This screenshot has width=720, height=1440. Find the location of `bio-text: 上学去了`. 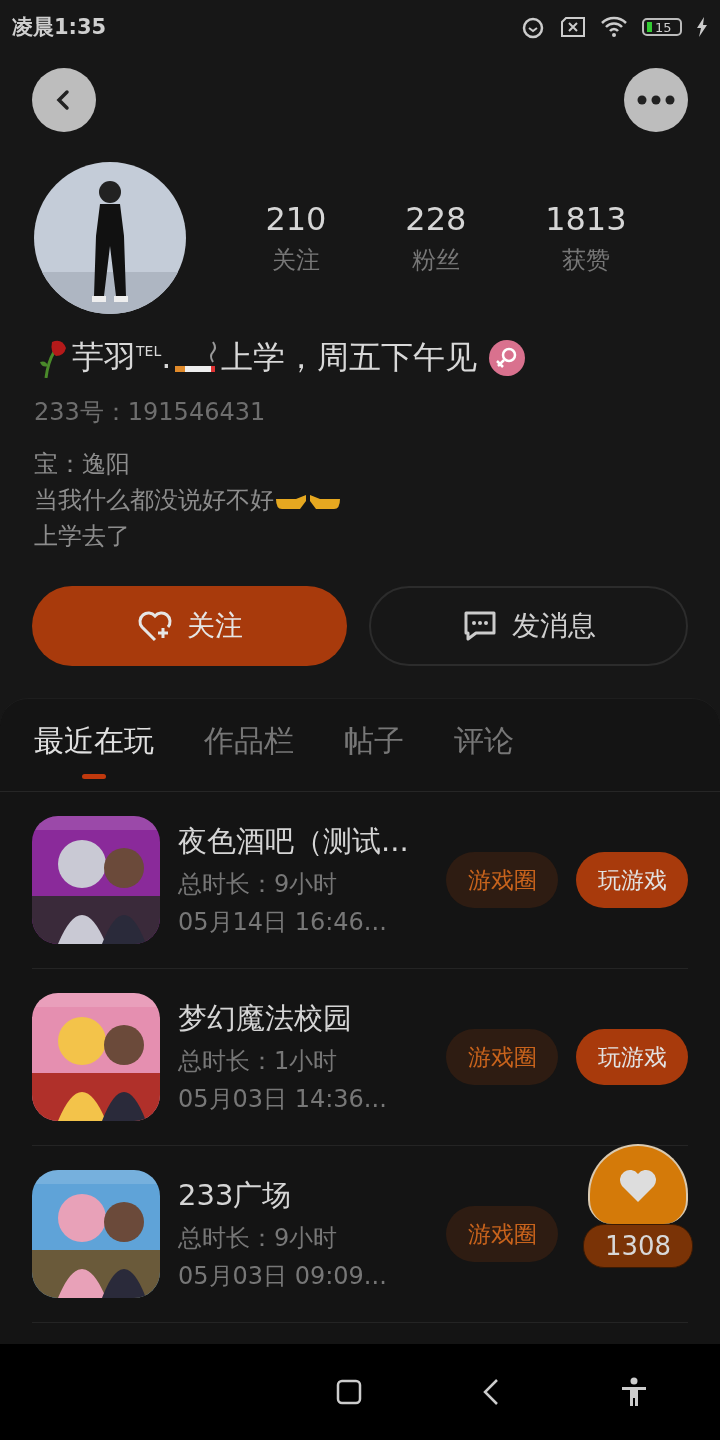

bio-text: 上学去了 is located at coordinates (82, 536).